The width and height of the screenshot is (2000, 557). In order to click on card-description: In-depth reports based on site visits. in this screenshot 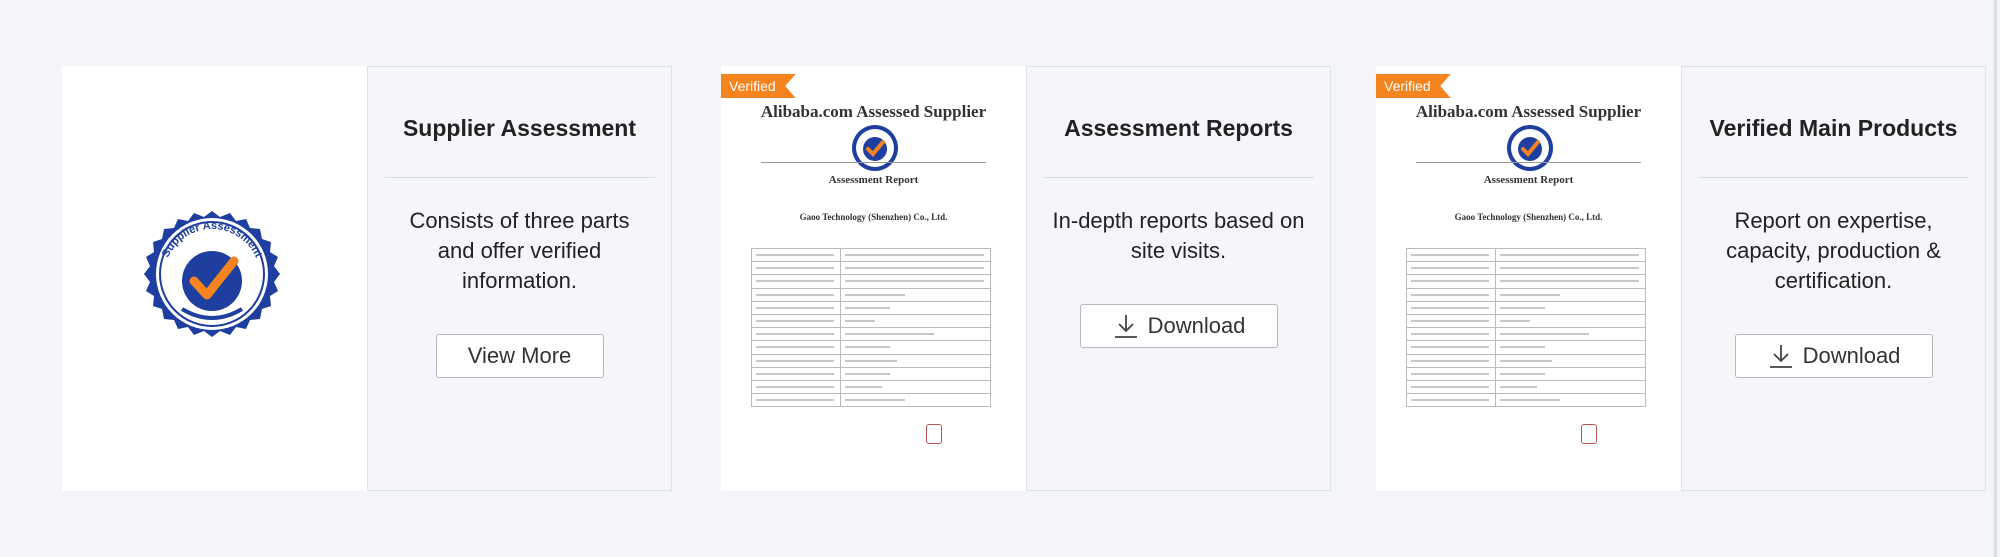, I will do `click(1178, 235)`.